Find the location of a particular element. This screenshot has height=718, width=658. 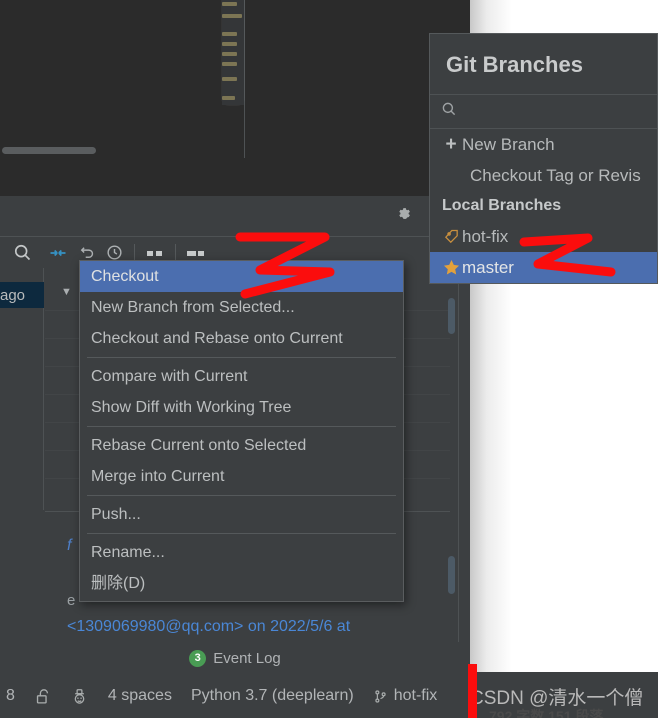

log-branch-column: ago is located at coordinates (22, 389).